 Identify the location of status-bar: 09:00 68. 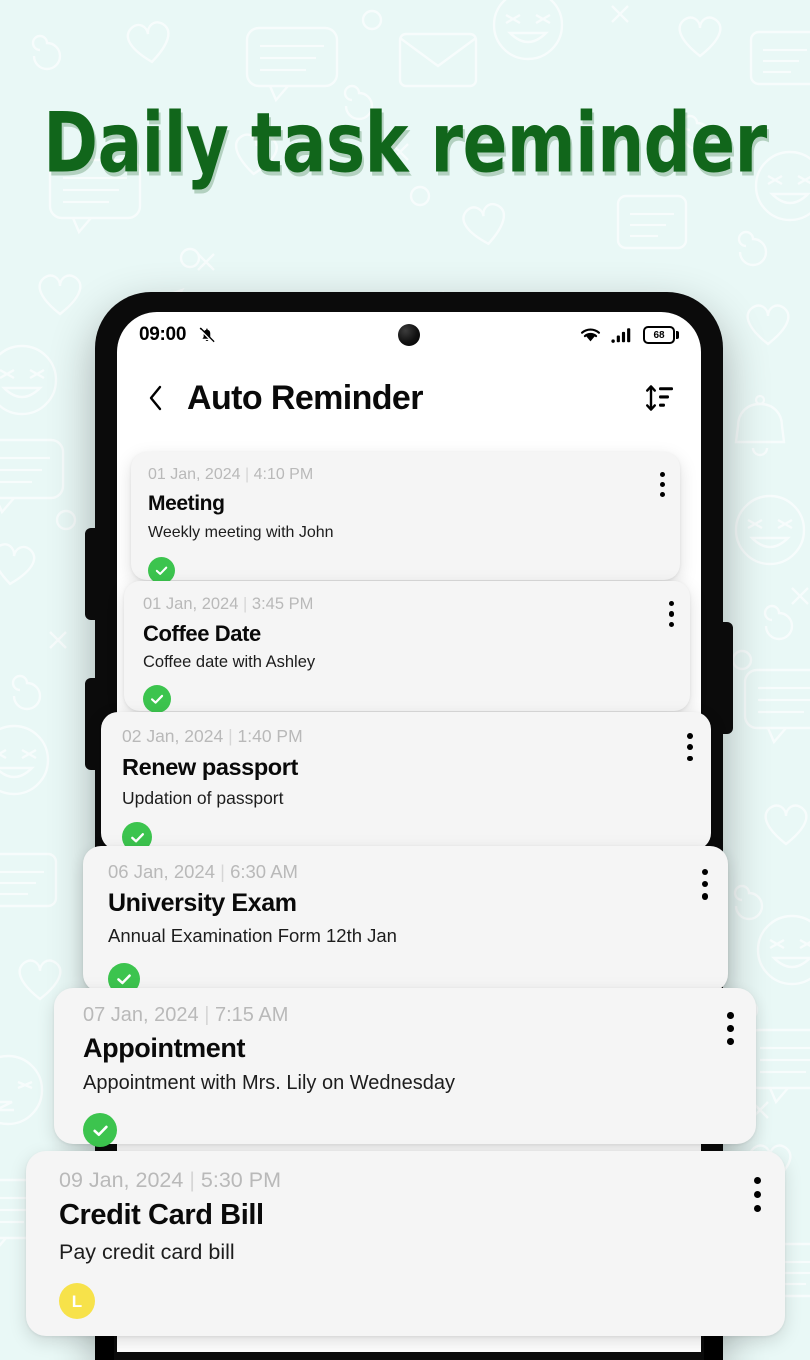
(409, 335).